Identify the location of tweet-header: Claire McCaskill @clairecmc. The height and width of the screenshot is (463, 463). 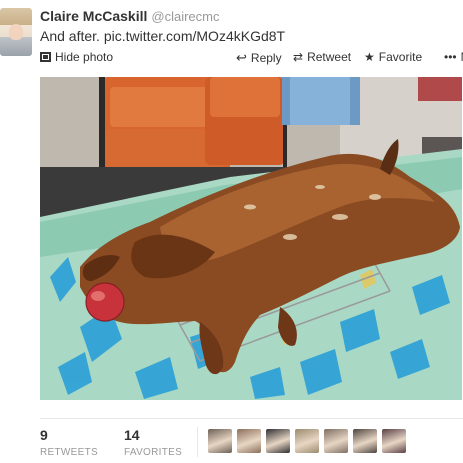
(251, 17).